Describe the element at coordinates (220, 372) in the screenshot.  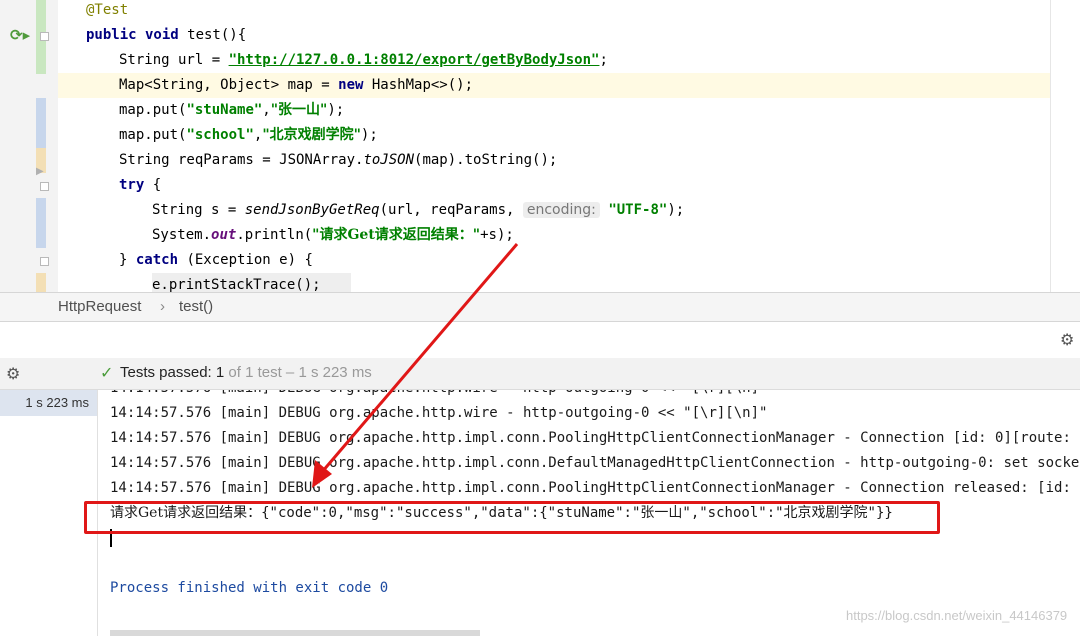
I see `passed-count: 1` at that location.